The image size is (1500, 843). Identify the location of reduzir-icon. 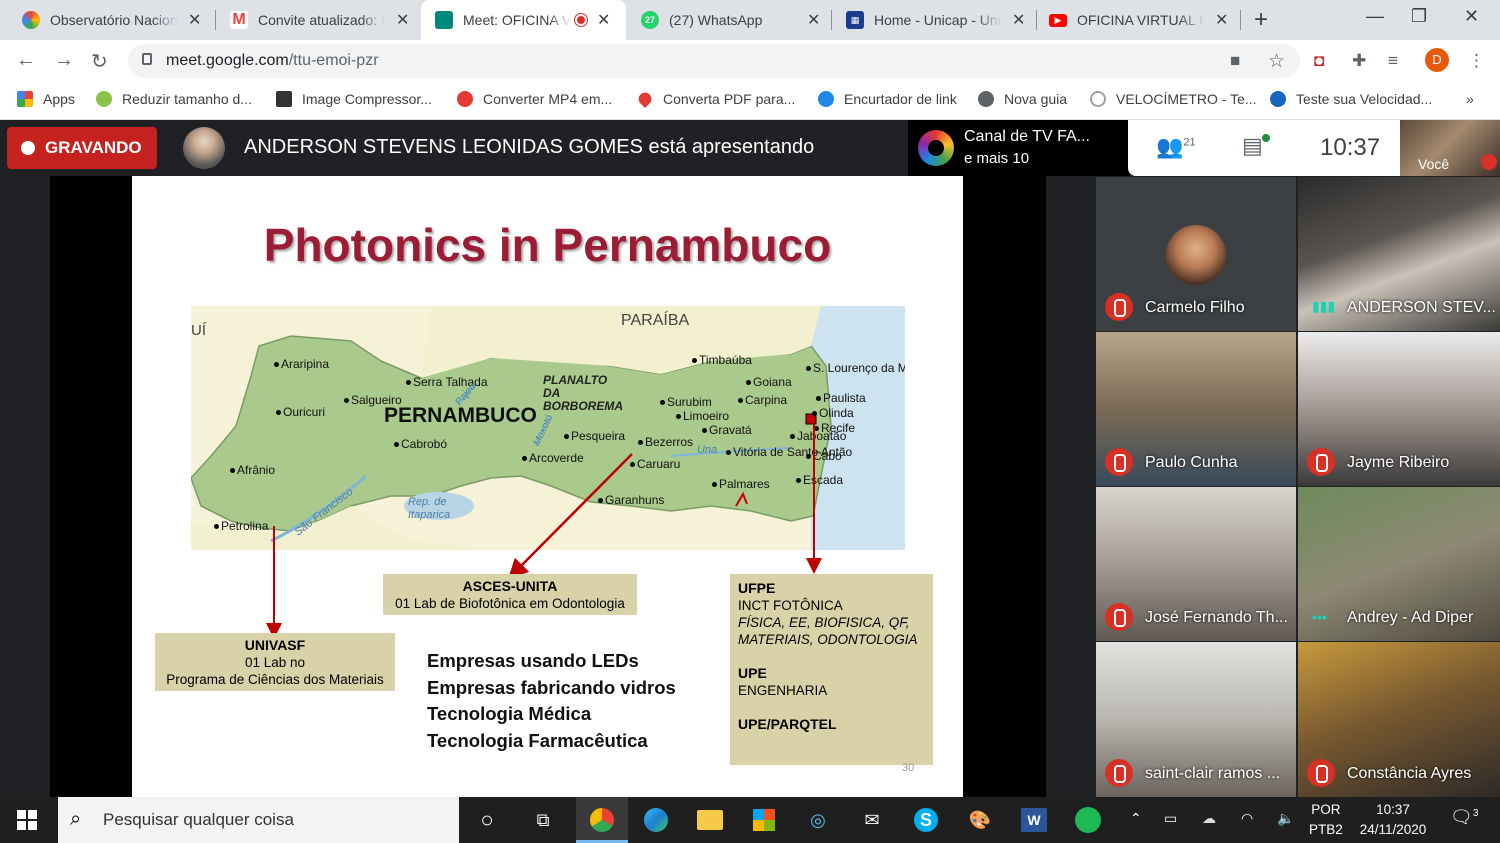
(104, 99).